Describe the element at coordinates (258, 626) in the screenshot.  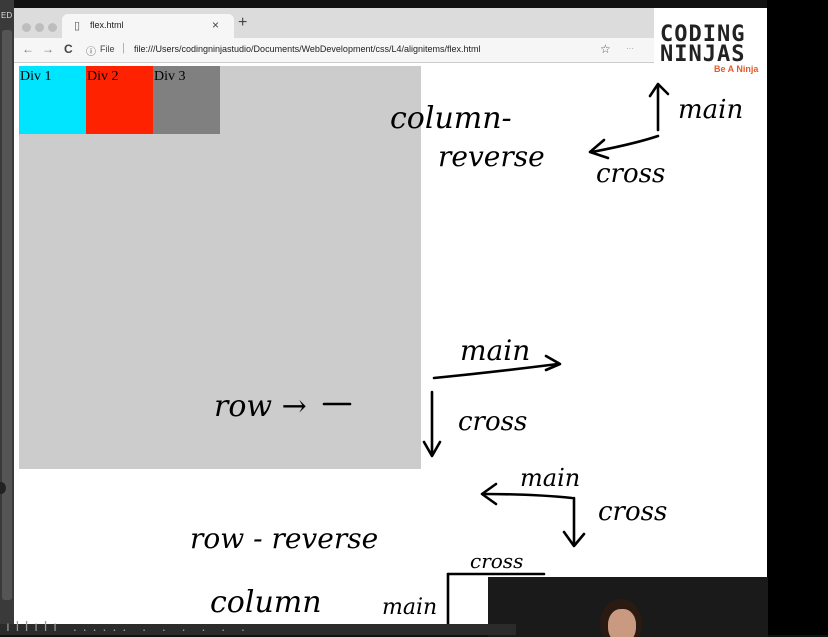
I see `caption-bar: ıllılı ...... . . . . . .` at that location.